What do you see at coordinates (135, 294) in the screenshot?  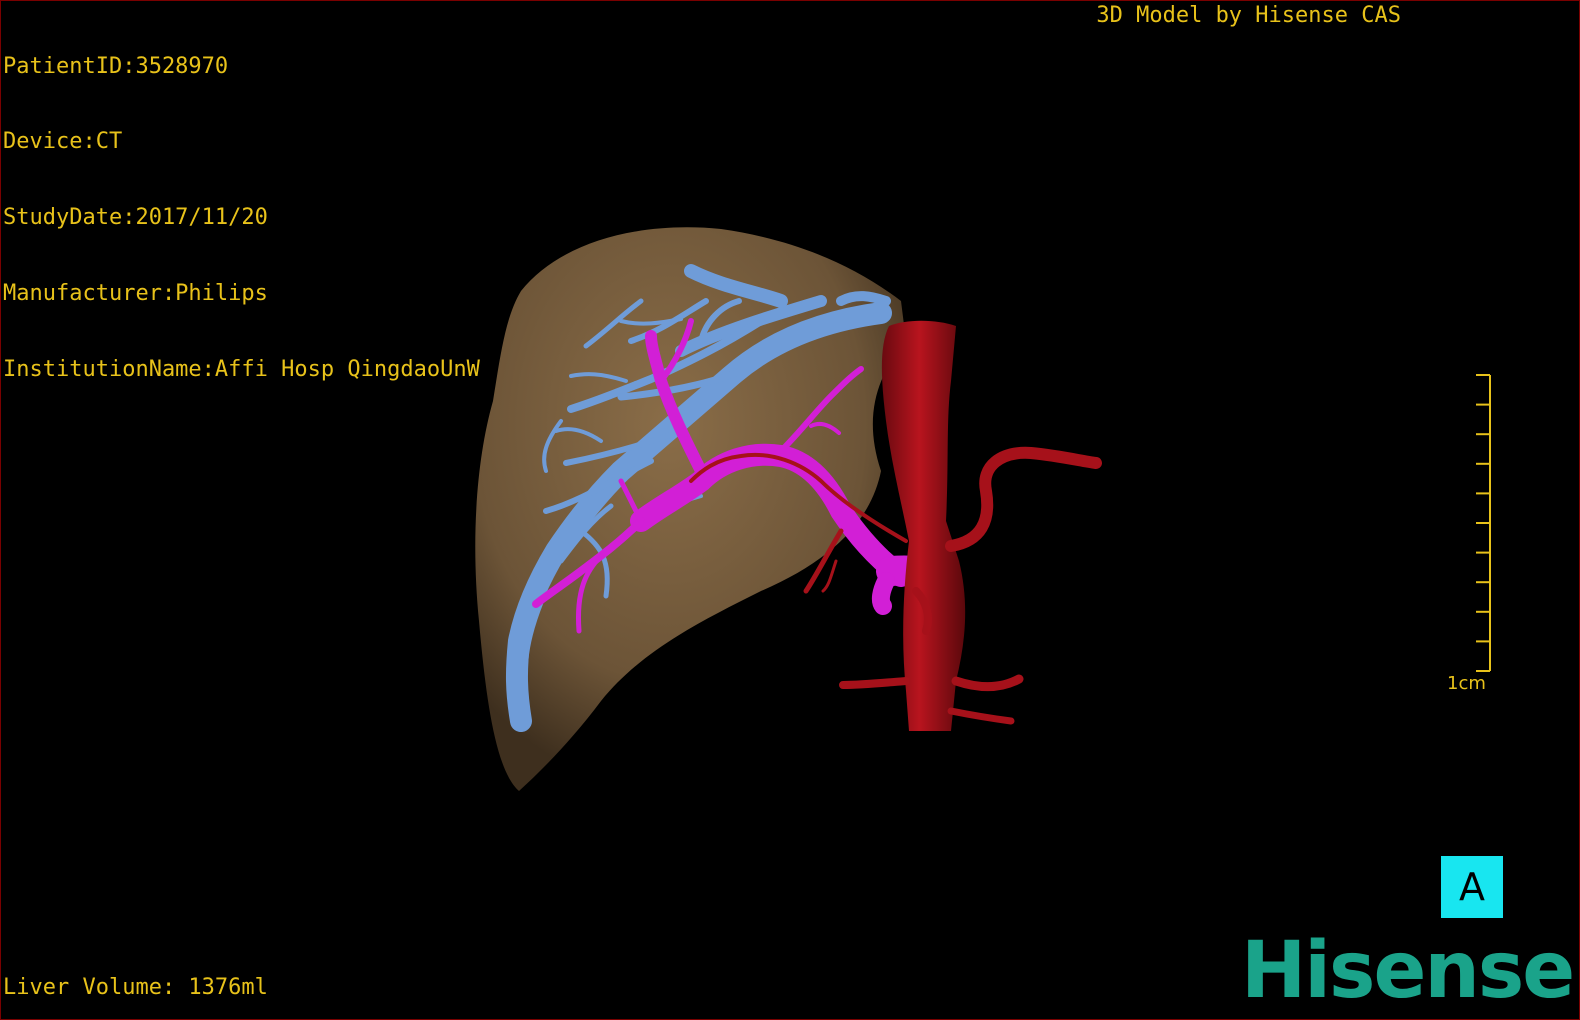 I see `manufacturer-text: Manufacturer:Philips` at bounding box center [135, 294].